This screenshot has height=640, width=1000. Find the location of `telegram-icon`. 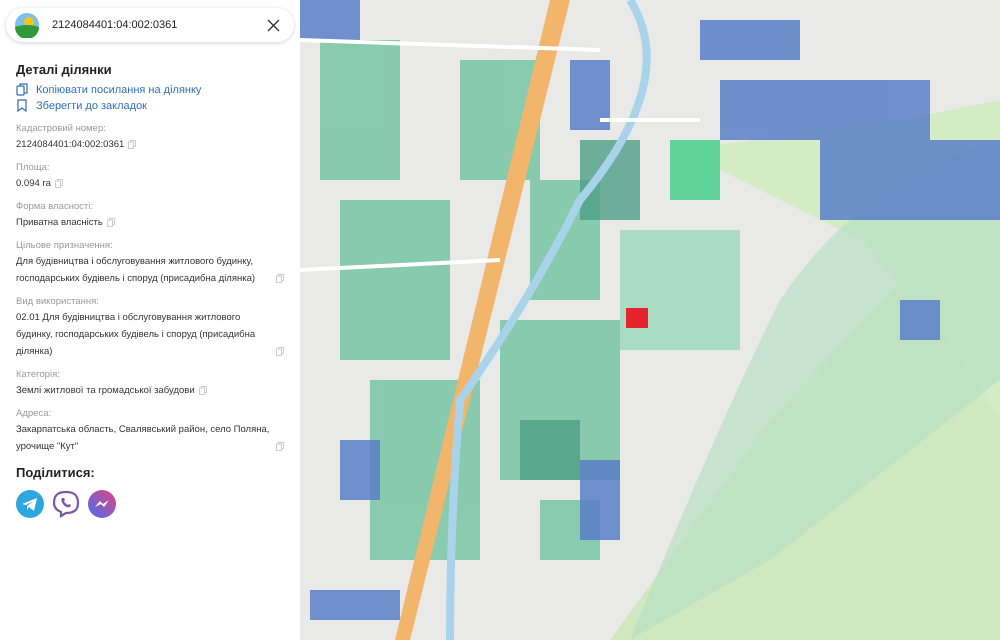

telegram-icon is located at coordinates (30, 504).